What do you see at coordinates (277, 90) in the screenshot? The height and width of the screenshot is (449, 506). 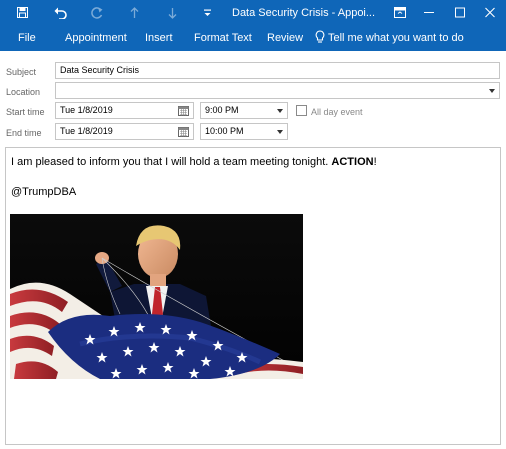 I see `location-field` at bounding box center [277, 90].